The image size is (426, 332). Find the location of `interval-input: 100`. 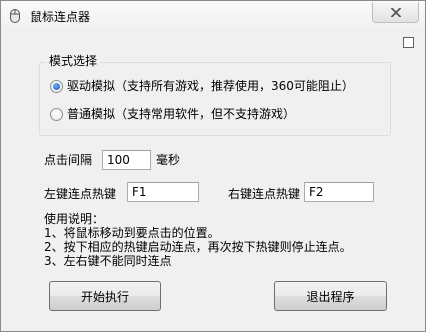

interval-input: 100 is located at coordinates (126, 160).